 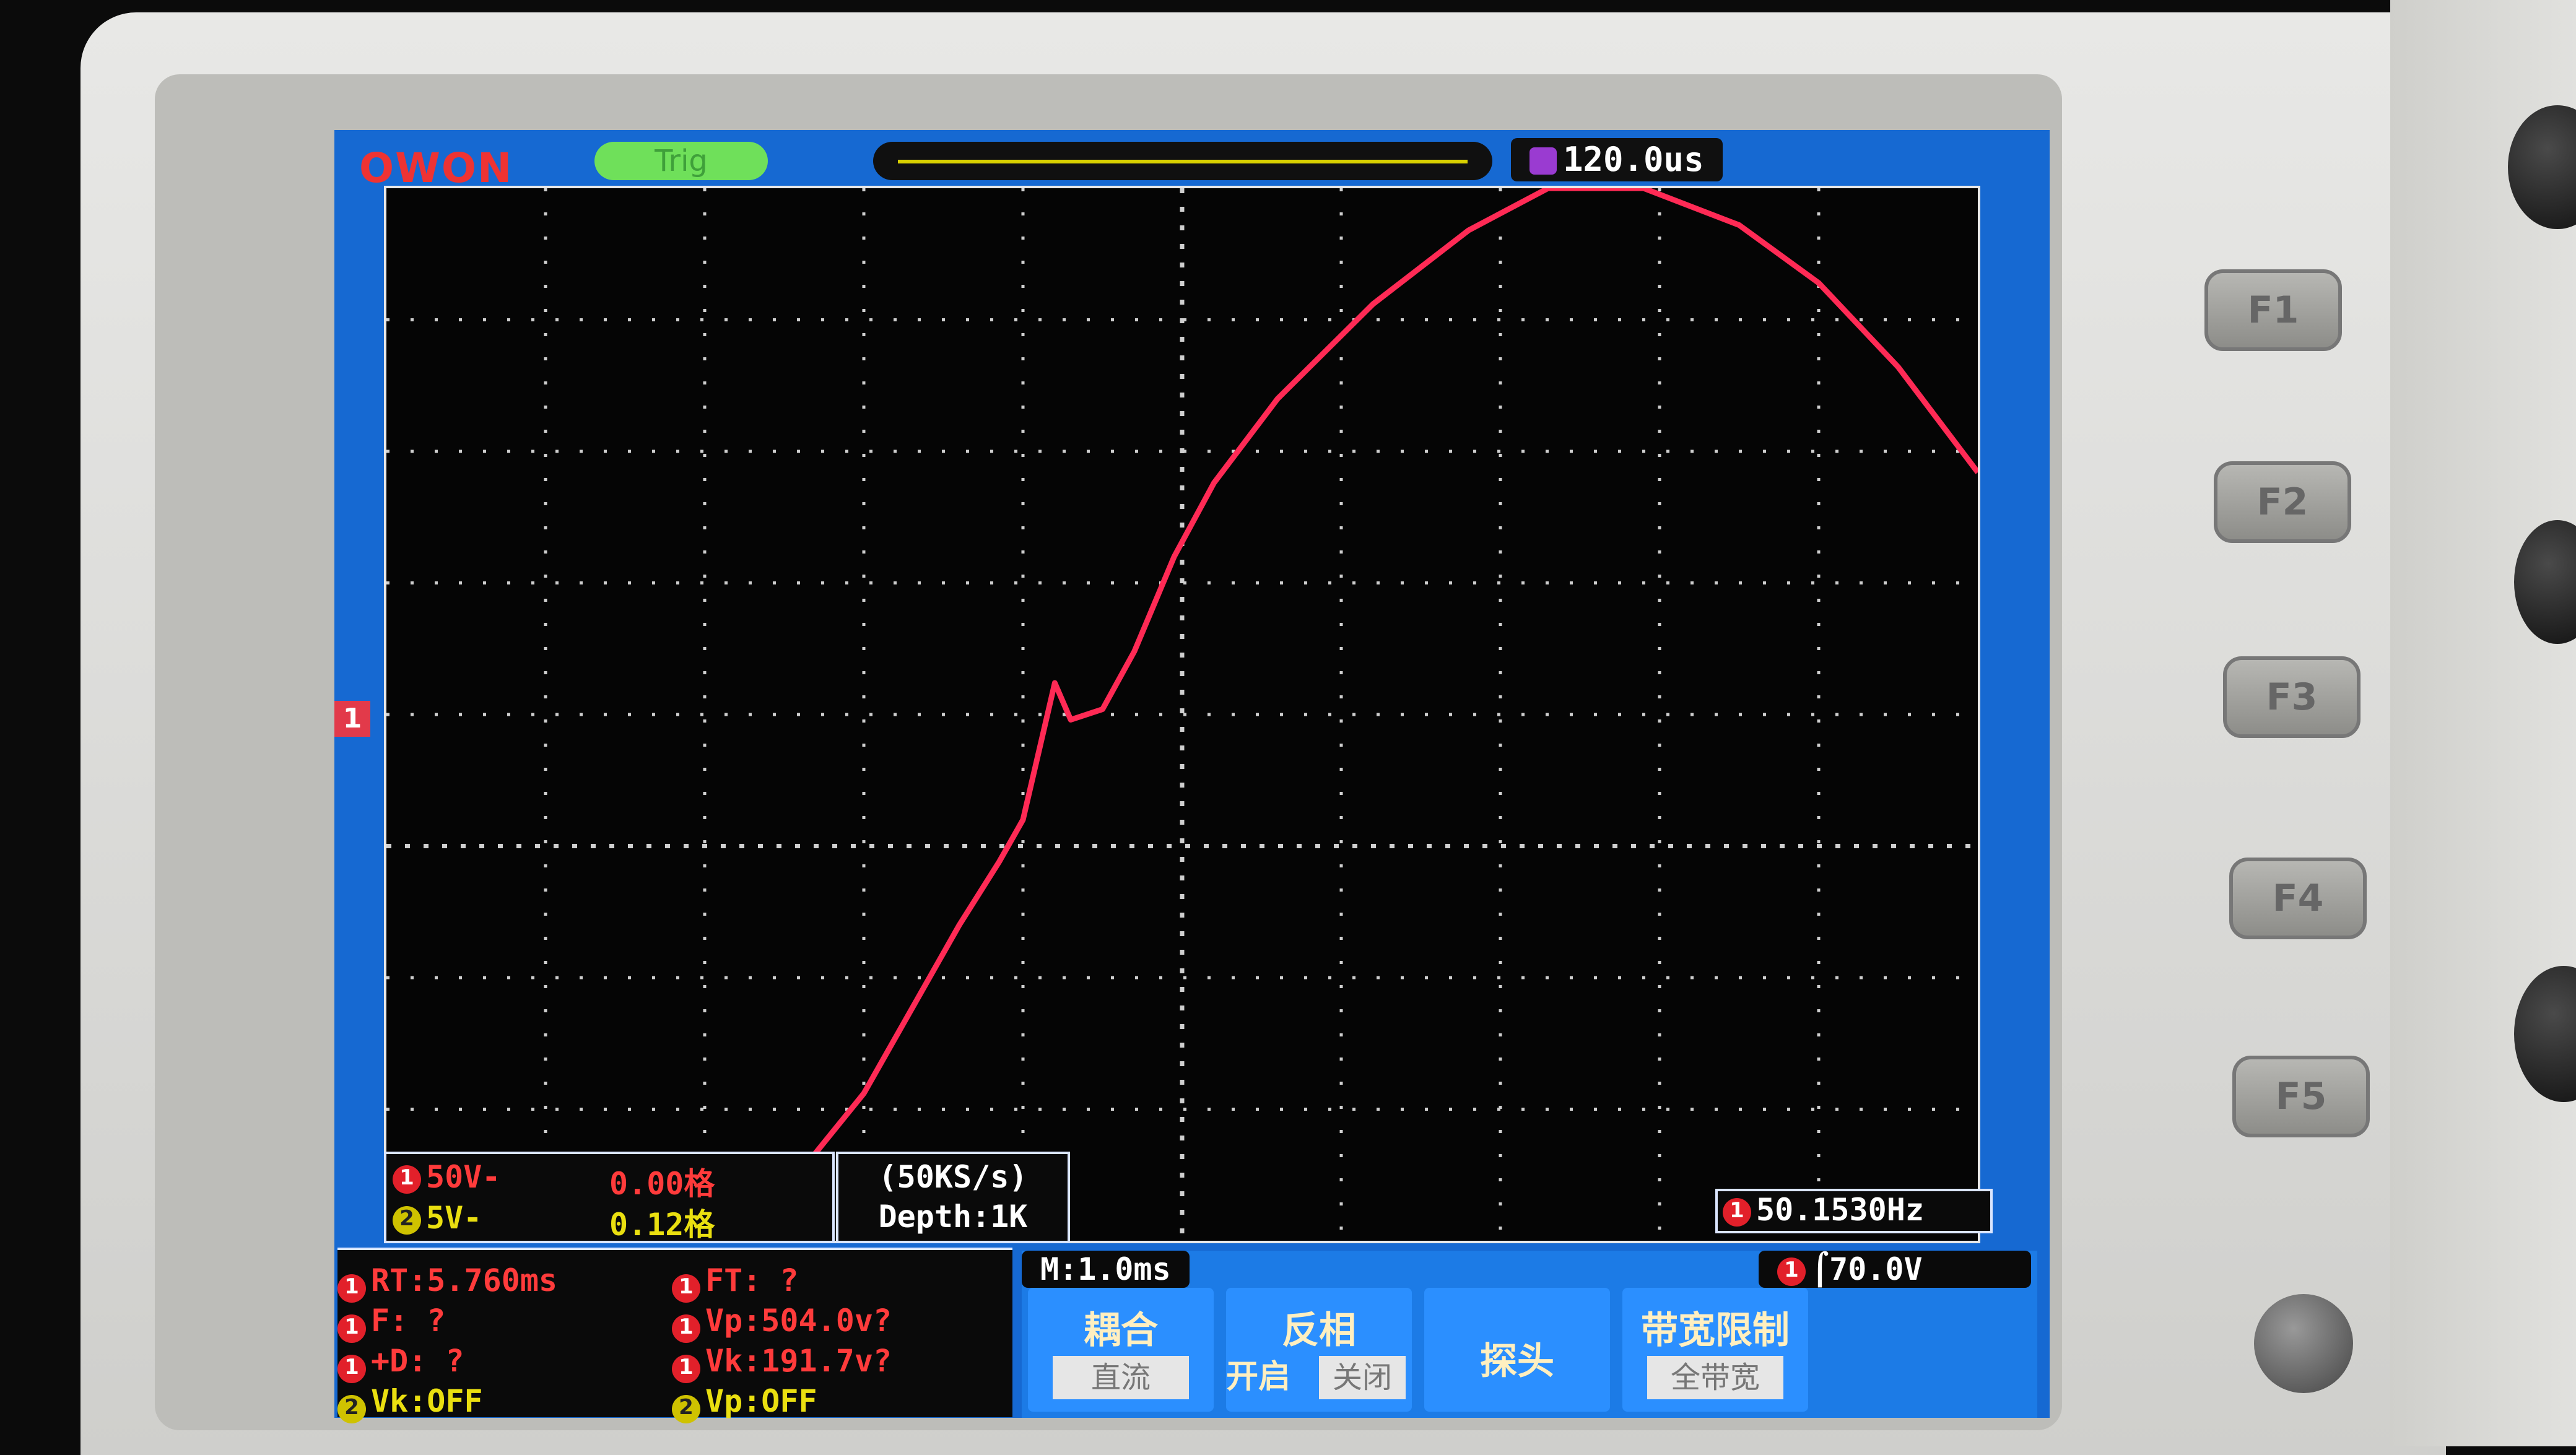 What do you see at coordinates (2292, 697) in the screenshot?
I see `f3-key: F3` at bounding box center [2292, 697].